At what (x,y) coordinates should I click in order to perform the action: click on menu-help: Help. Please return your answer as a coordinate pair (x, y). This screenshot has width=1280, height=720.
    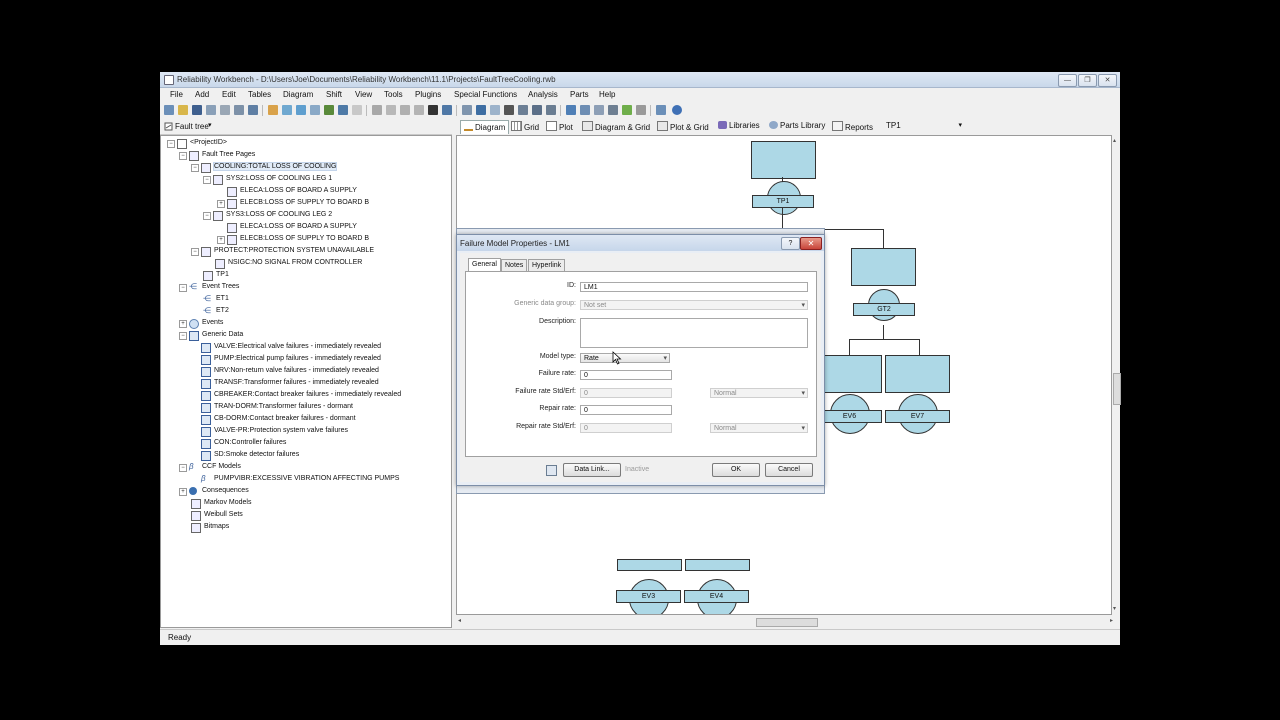
    Looking at the image, I should click on (607, 94).